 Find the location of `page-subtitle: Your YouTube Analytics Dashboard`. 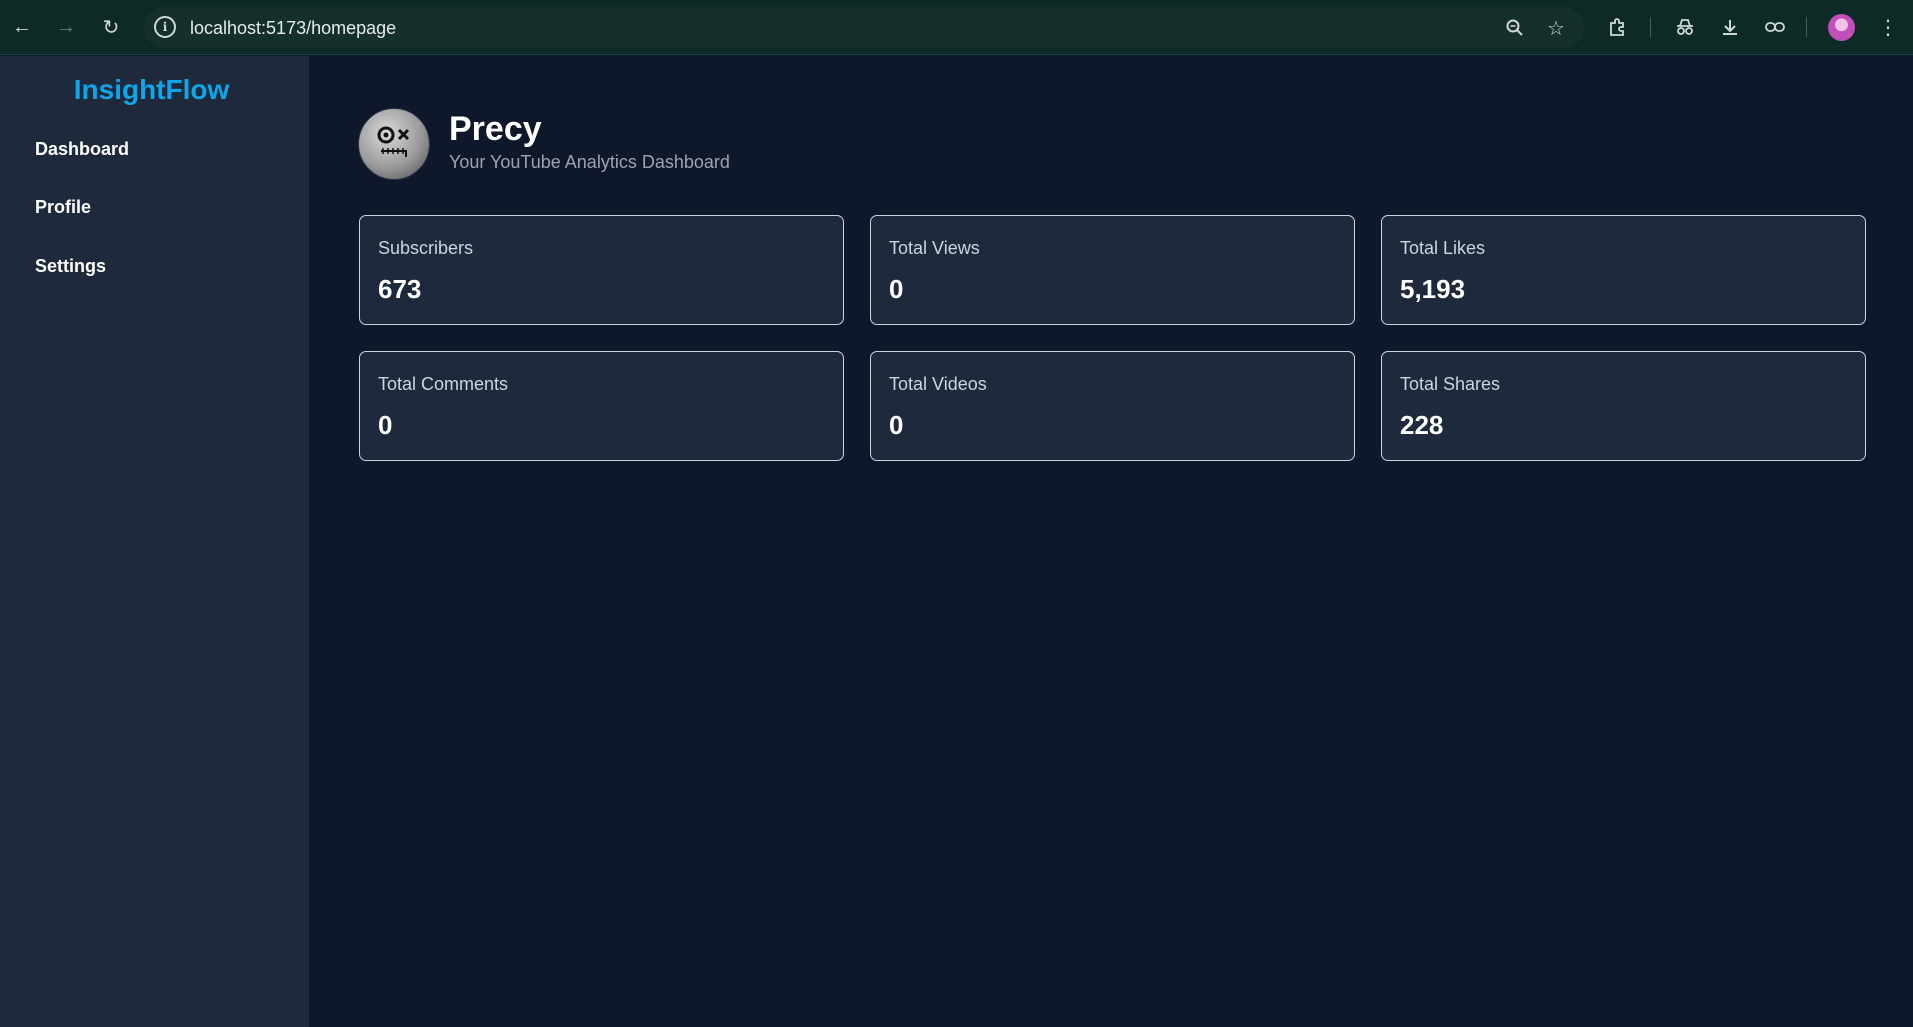

page-subtitle: Your YouTube Analytics Dashboard is located at coordinates (589, 162).